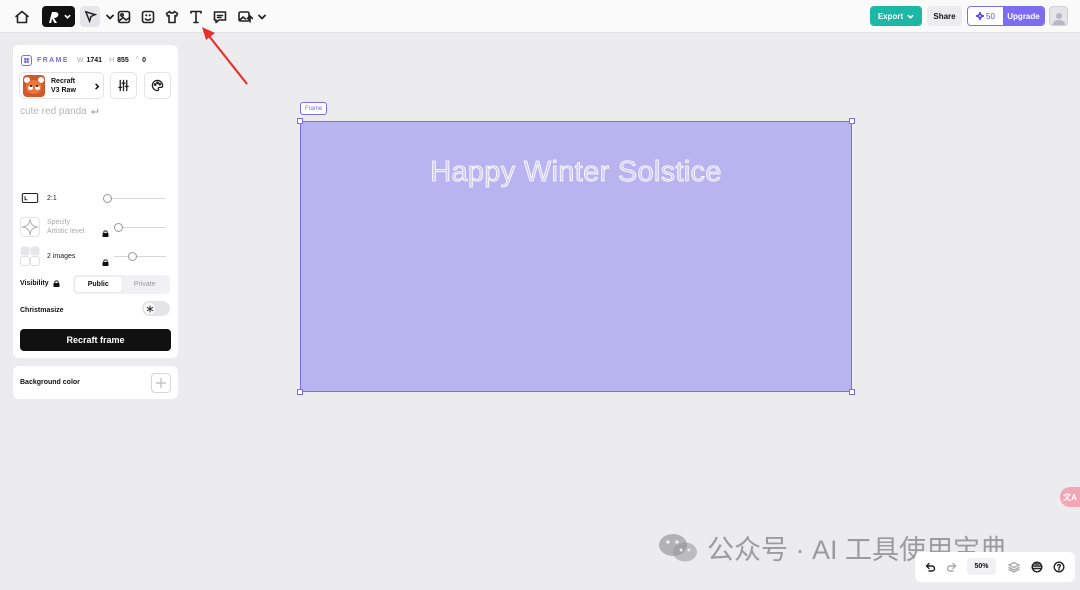 The image size is (1080, 590). I want to click on frame-headline-text: Happy Winter Solstice, so click(576, 172).